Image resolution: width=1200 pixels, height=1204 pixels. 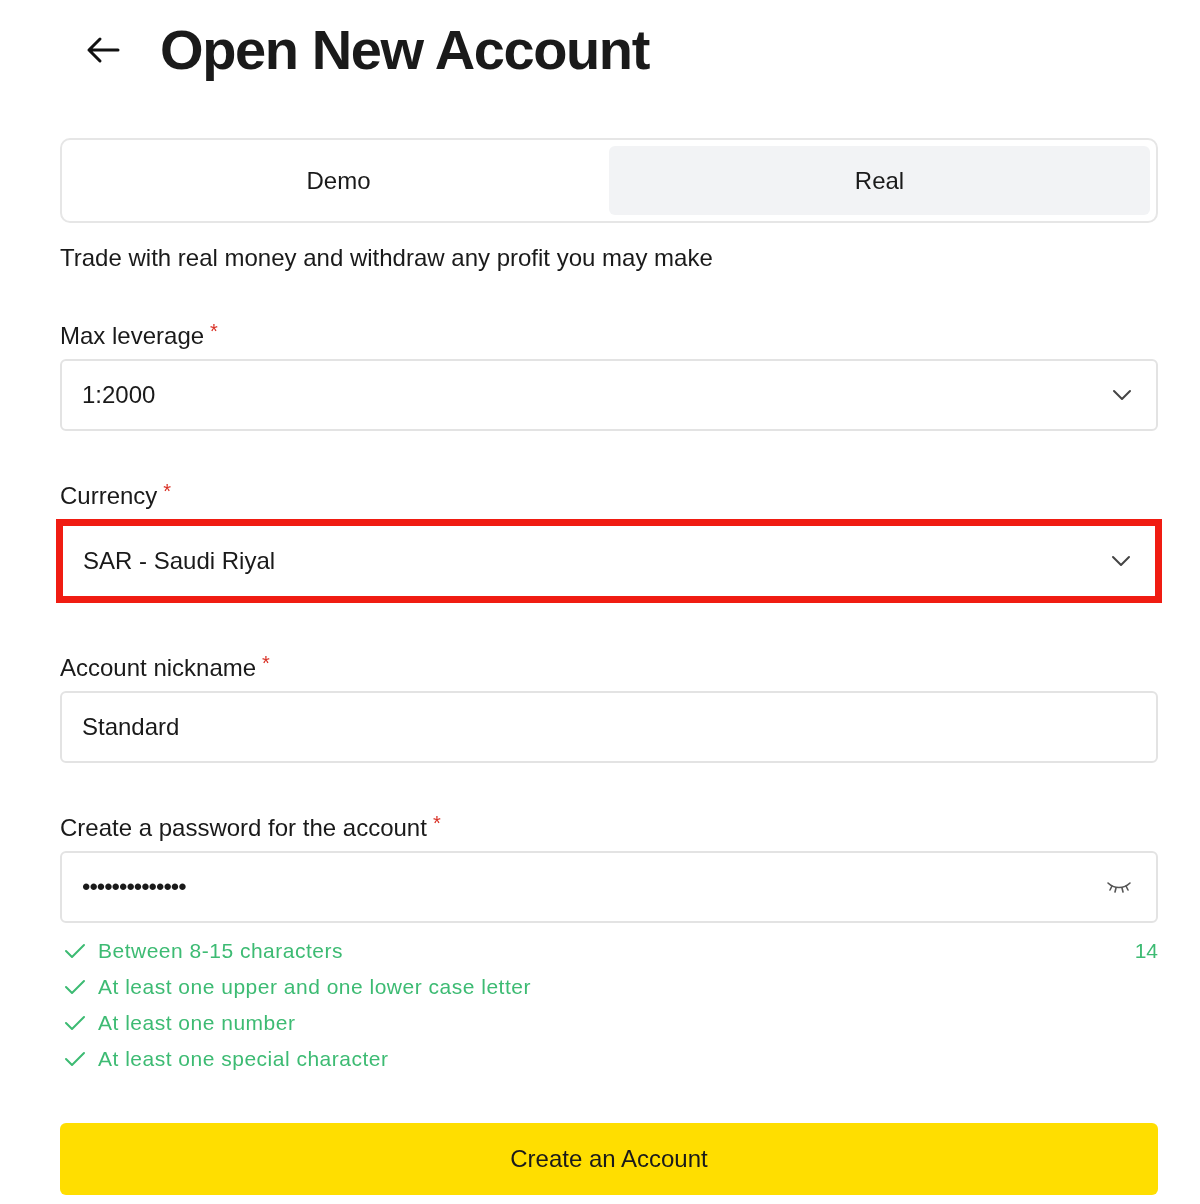 I want to click on input-field: Standard, so click(x=609, y=727).